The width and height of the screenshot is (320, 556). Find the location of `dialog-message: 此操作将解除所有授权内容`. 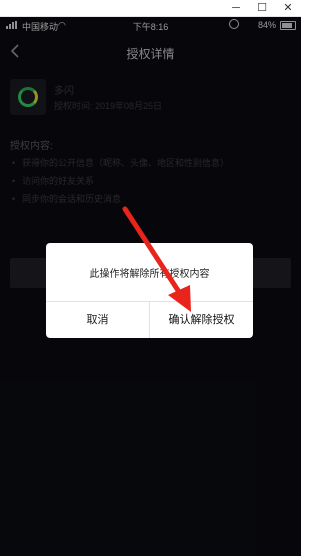

dialog-message: 此操作将解除所有授权内容 is located at coordinates (149, 274).